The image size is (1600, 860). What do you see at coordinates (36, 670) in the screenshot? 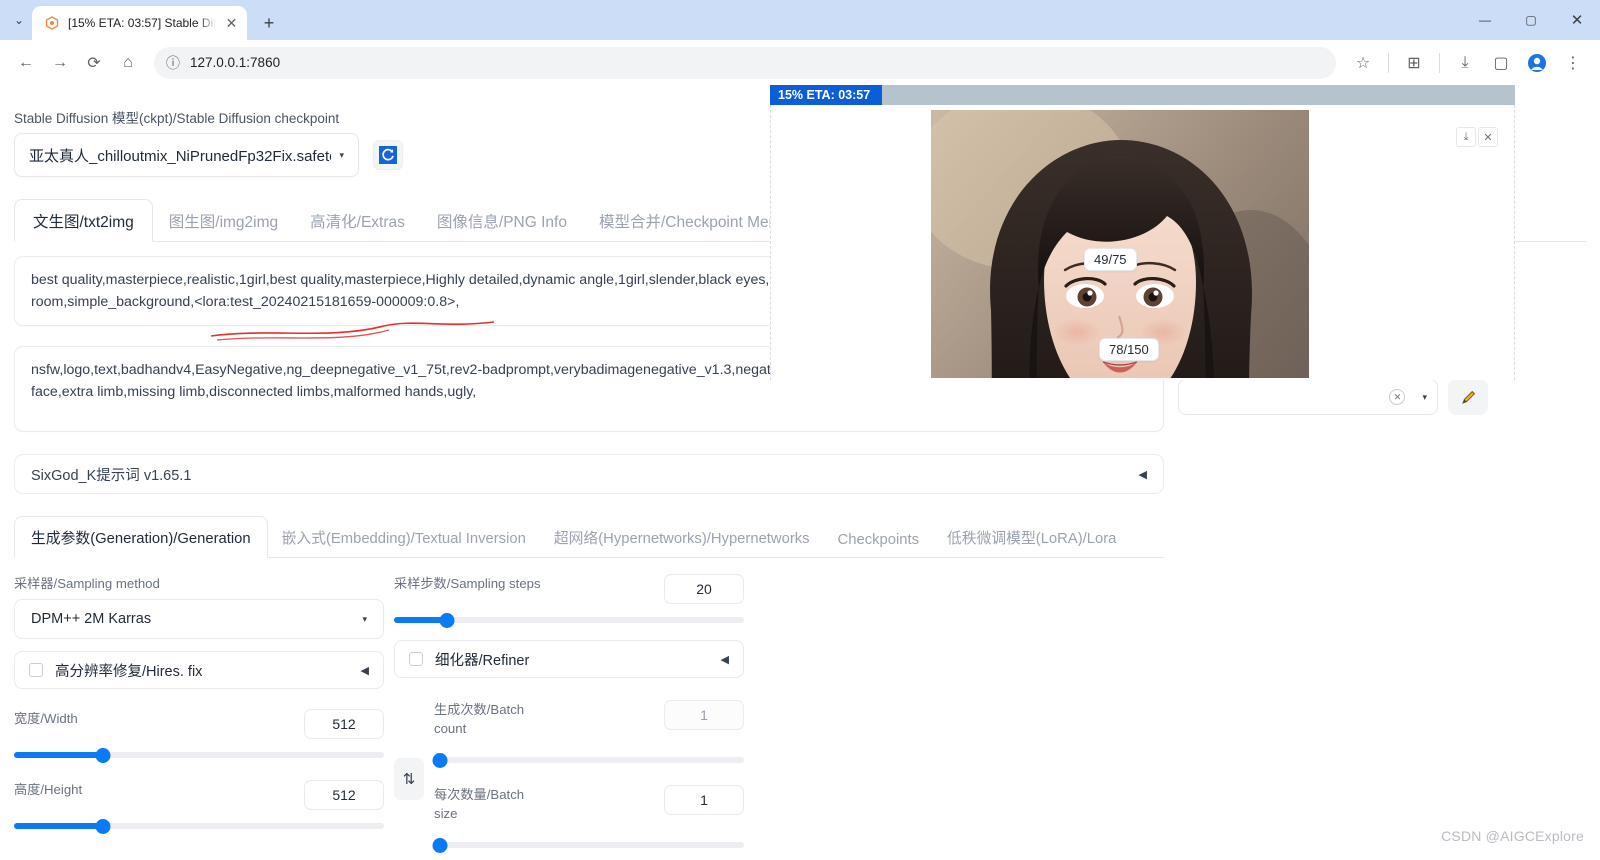
I see `hires-fix-checkbox` at bounding box center [36, 670].